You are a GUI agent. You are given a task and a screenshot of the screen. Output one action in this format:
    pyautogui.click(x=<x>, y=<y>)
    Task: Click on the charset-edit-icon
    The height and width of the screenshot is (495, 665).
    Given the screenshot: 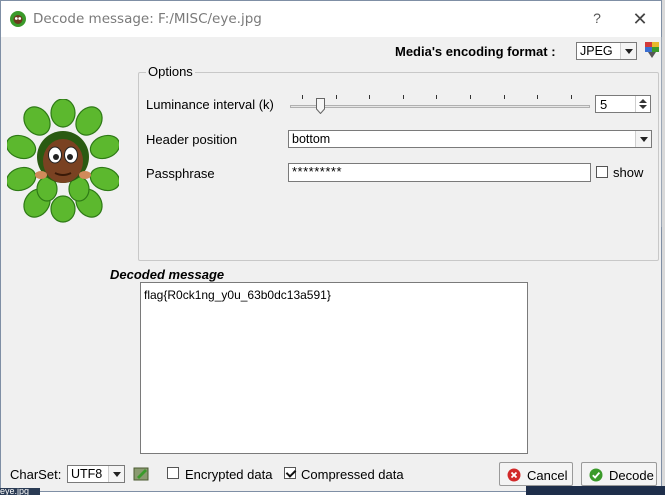 What is the action you would take?
    pyautogui.click(x=141, y=473)
    